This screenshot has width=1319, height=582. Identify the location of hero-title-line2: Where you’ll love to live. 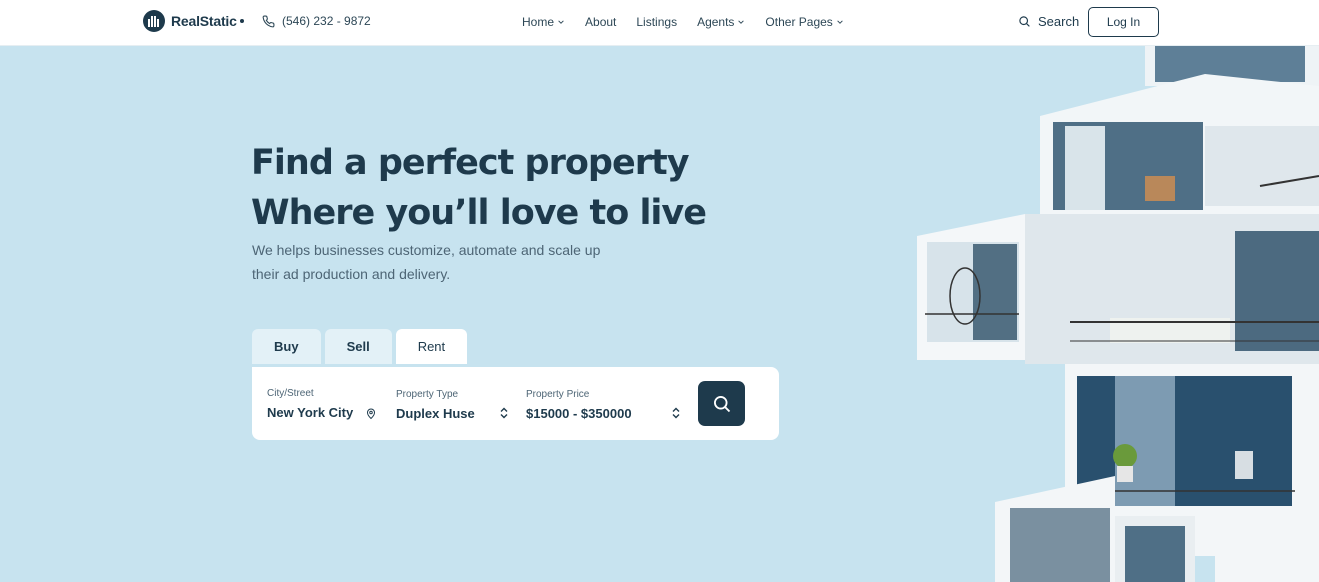
(479, 213).